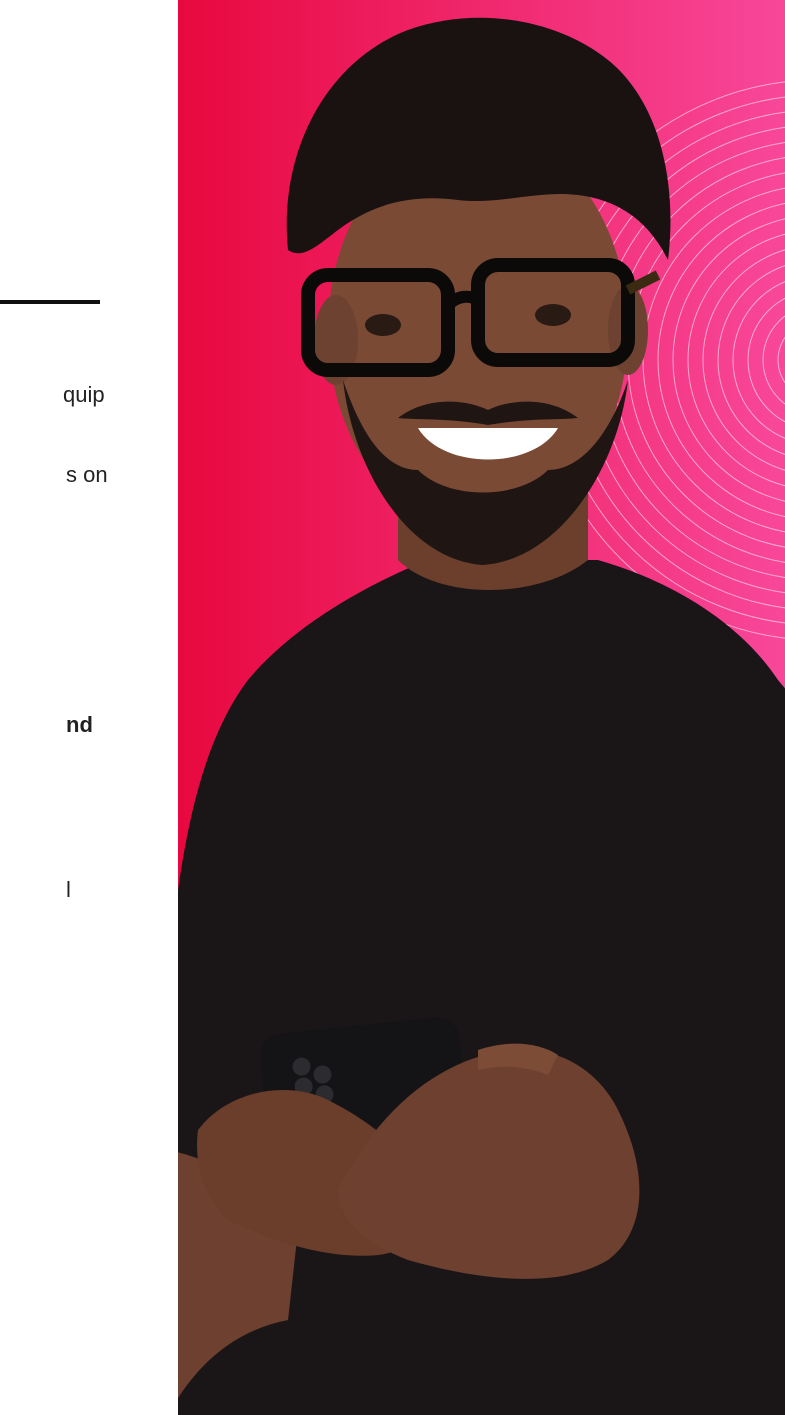  Describe the element at coordinates (50, 302) in the screenshot. I see `section-divider` at that location.